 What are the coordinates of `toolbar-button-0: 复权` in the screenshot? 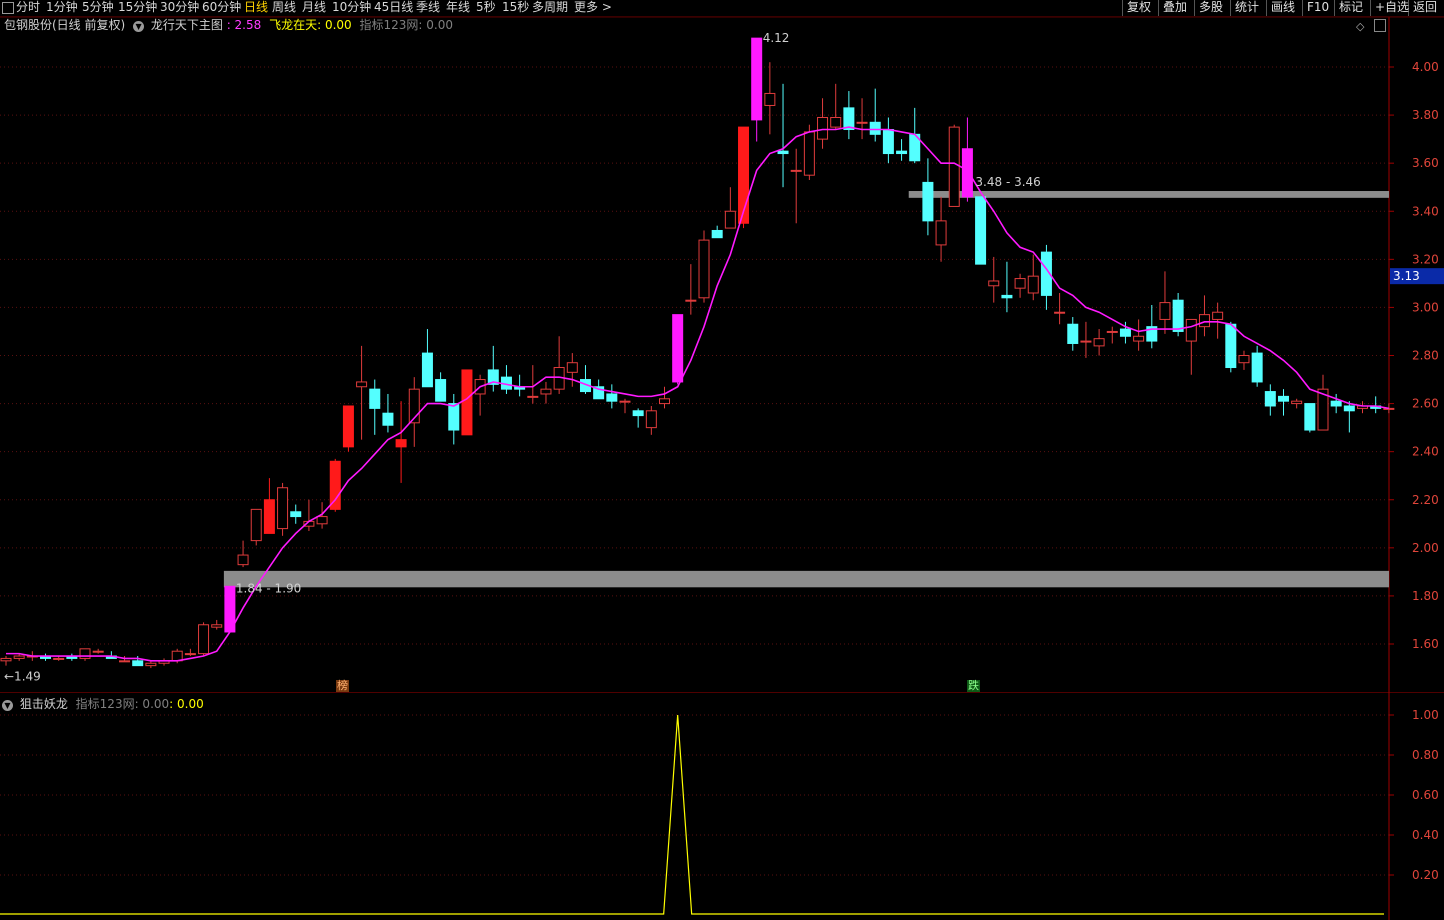 It's located at (1138, 8).